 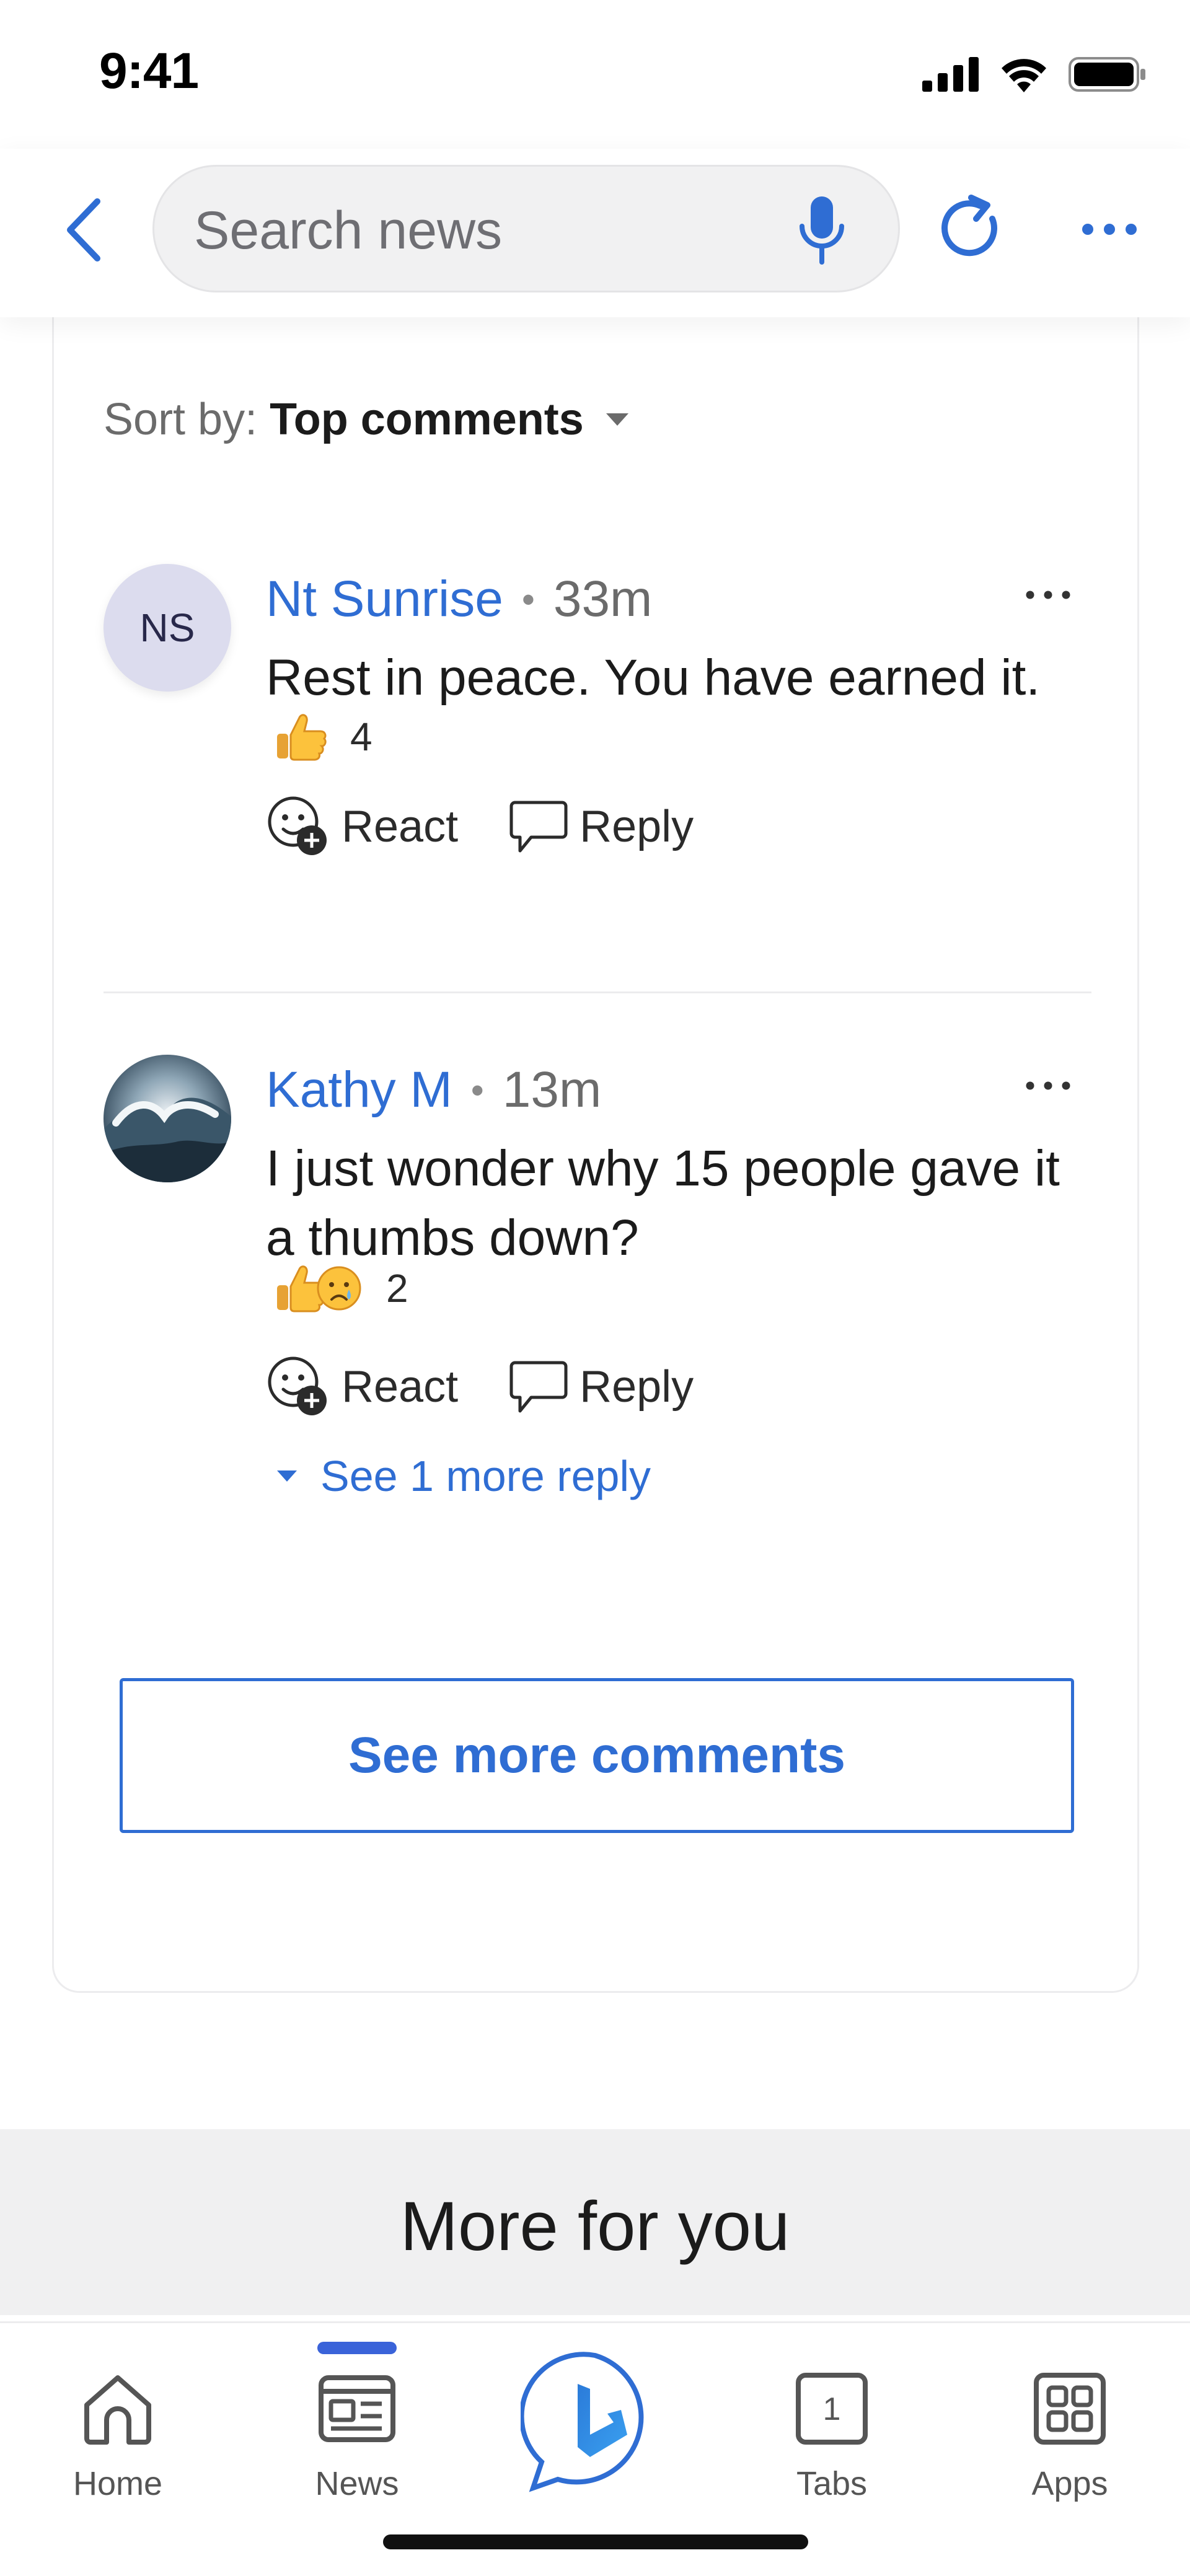 I want to click on section-title: More for you, so click(x=595, y=2226).